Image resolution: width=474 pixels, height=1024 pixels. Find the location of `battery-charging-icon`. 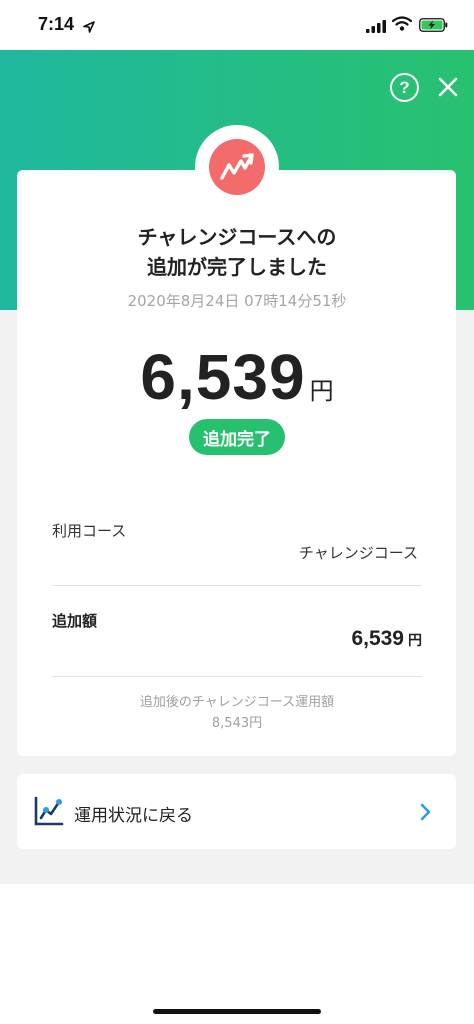

battery-charging-icon is located at coordinates (433, 26).